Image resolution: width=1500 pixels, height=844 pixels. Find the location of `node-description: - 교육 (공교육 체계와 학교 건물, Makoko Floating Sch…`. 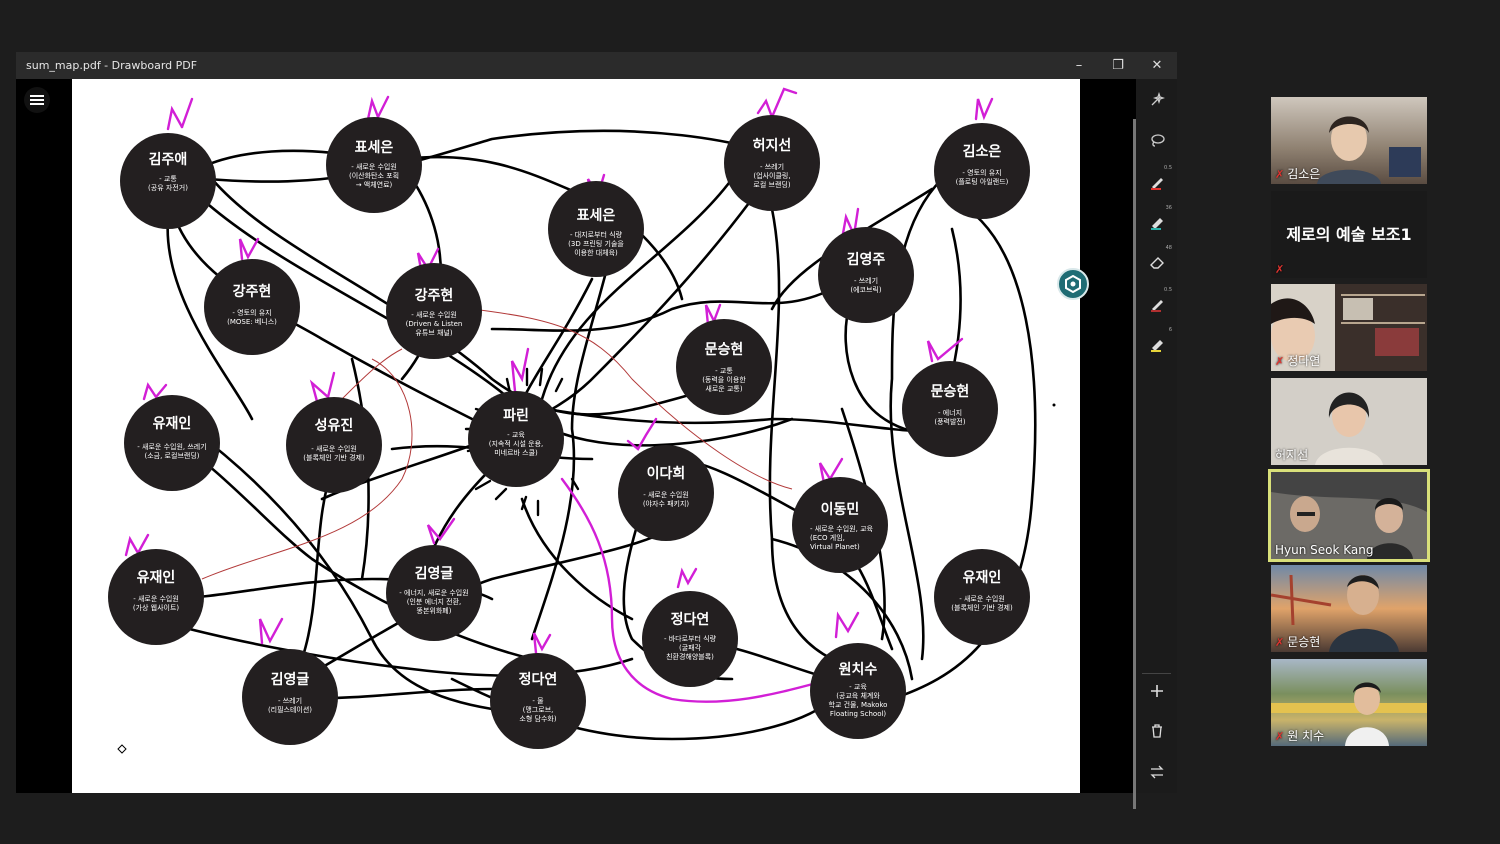

node-description: - 교육 (공교육 체계와 학교 건물, Makoko Floating Sch… is located at coordinates (858, 700).